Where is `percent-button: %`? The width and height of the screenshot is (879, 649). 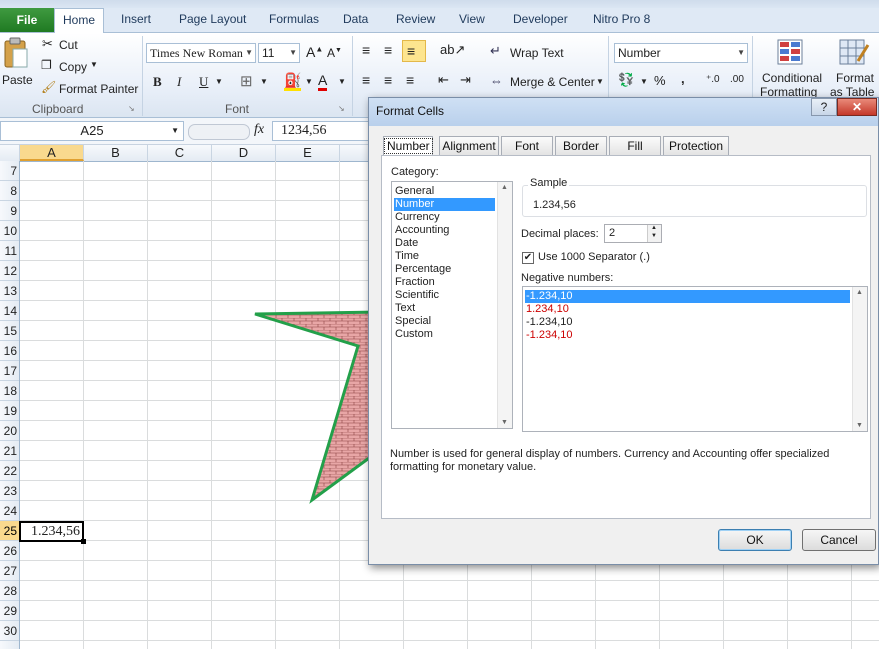
percent-button: % is located at coordinates (660, 80).